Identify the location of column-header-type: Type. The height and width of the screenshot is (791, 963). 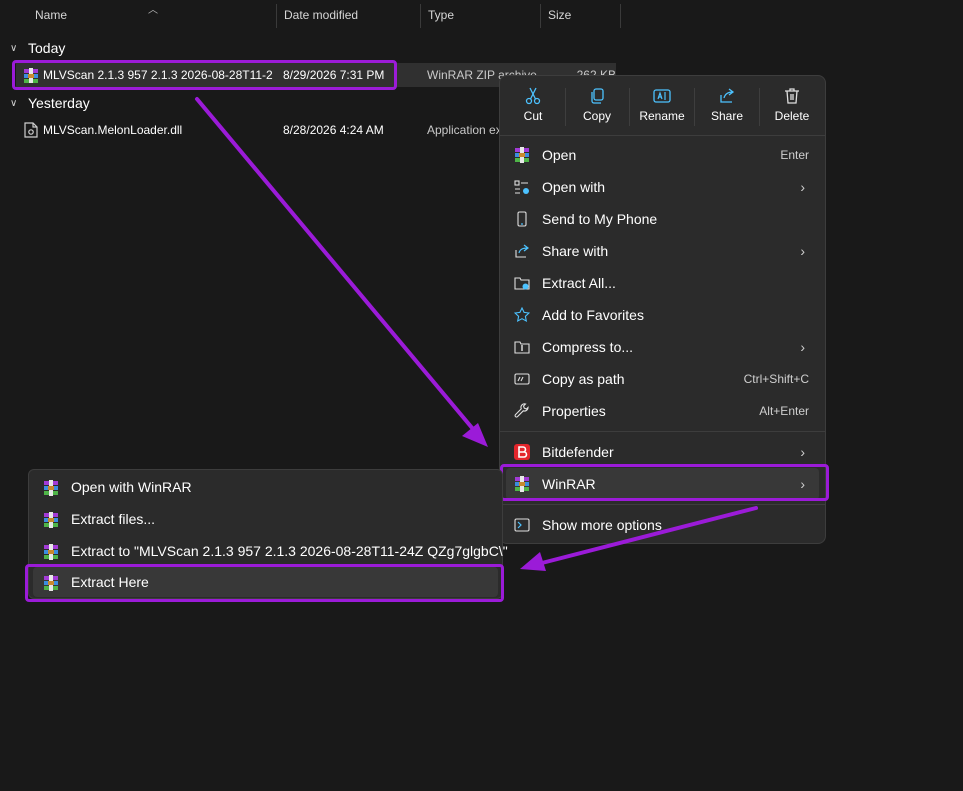
(480, 15).